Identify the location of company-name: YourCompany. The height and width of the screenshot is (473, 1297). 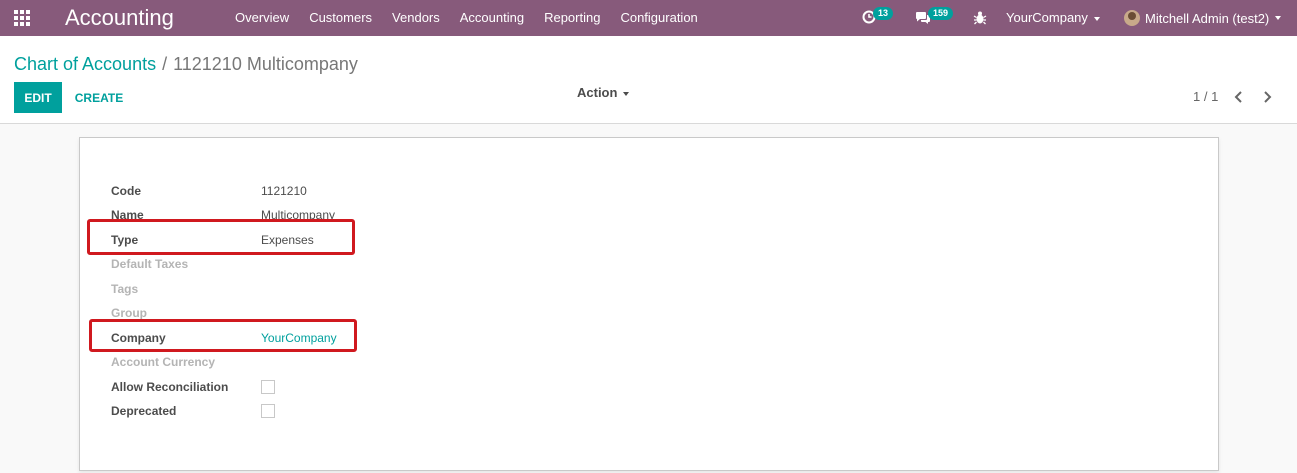
(1047, 17).